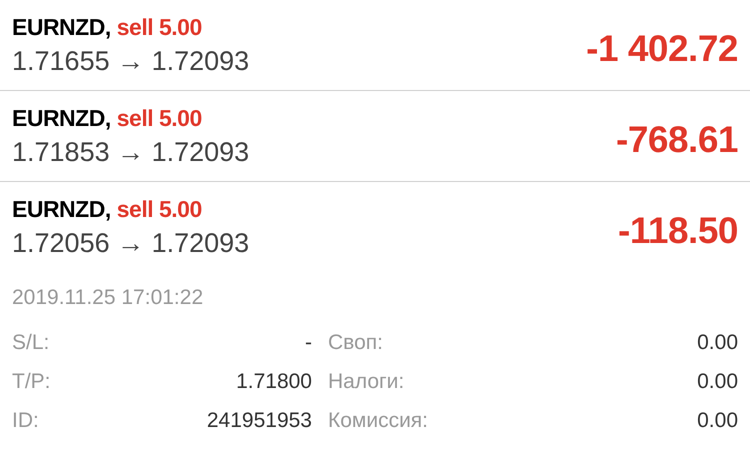 This screenshot has height=456, width=750. Describe the element at coordinates (367, 381) in the screenshot. I see `detail-label: Налоги:` at that location.